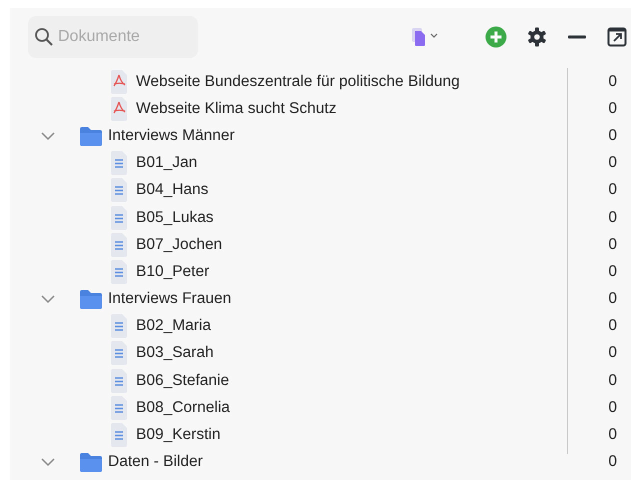 The image size is (631, 480). What do you see at coordinates (347, 462) in the screenshot?
I see `folder-name: Daten - Bilder` at bounding box center [347, 462].